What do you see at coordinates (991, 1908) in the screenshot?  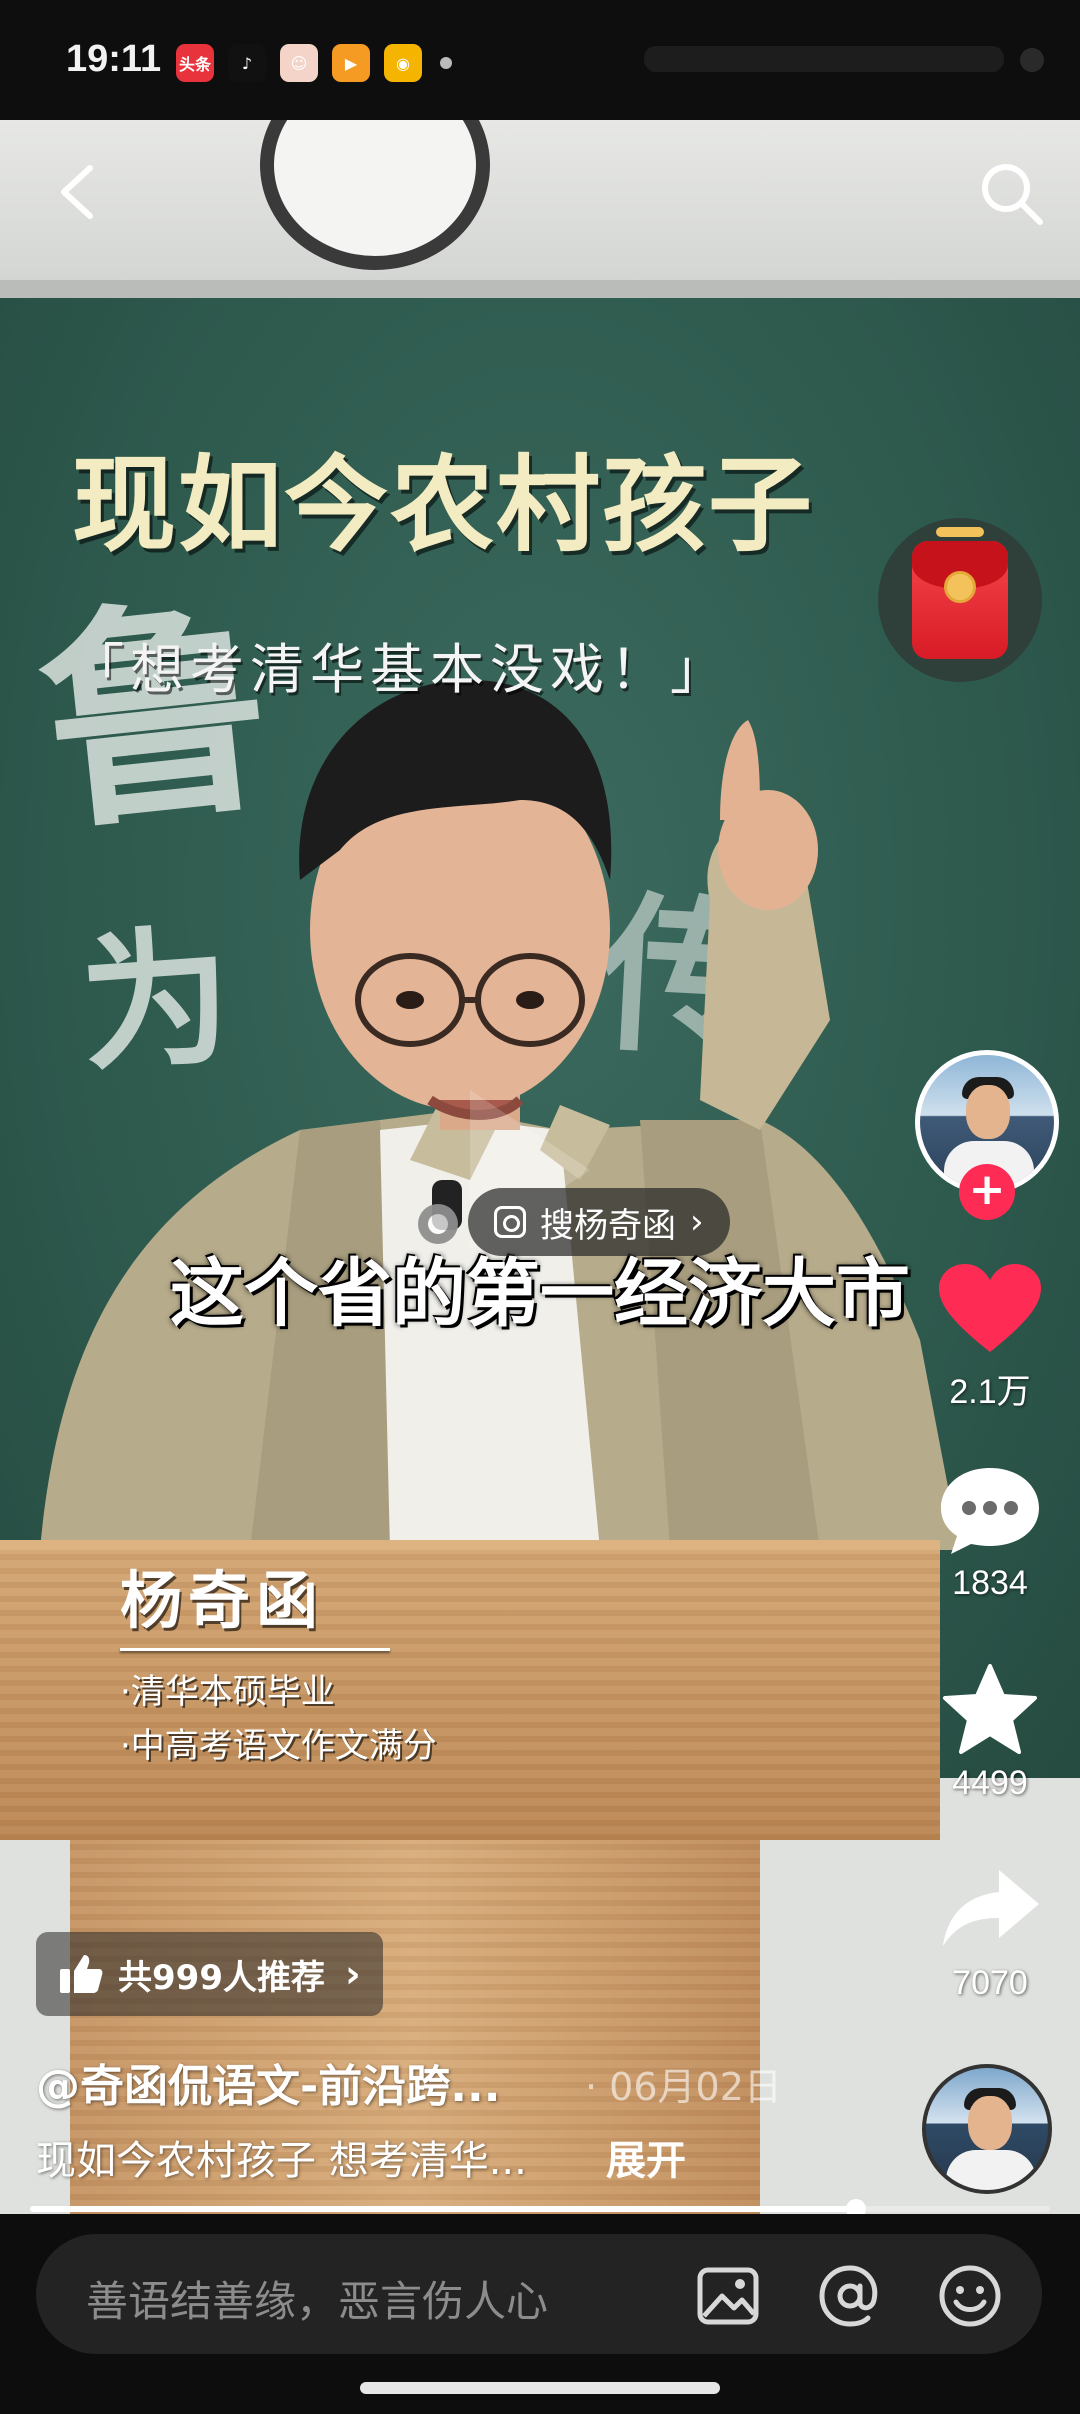 I see `share-arrow-icon` at bounding box center [991, 1908].